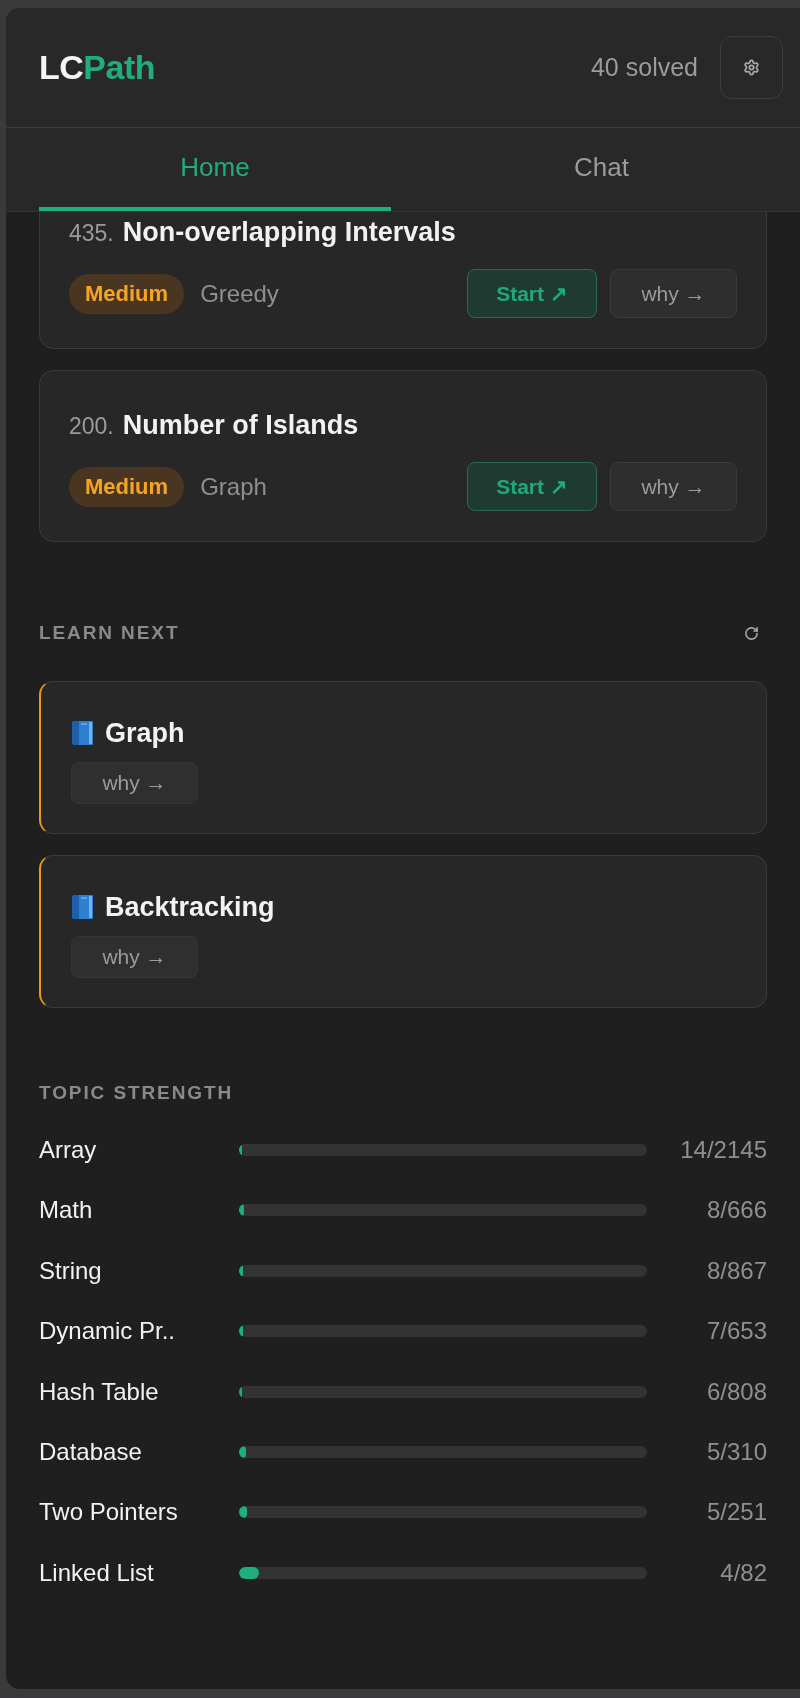  Describe the element at coordinates (736, 1512) in the screenshot. I see `topic-count: 5/251` at that location.